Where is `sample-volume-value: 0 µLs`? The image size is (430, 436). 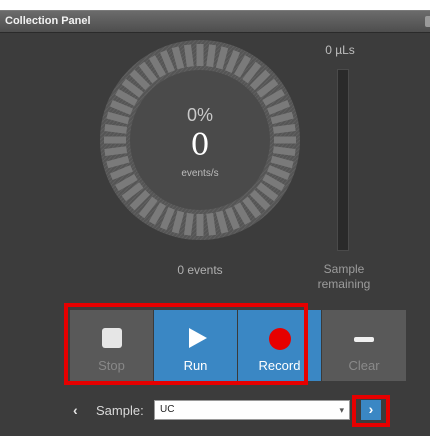 sample-volume-value: 0 µLs is located at coordinates (340, 50).